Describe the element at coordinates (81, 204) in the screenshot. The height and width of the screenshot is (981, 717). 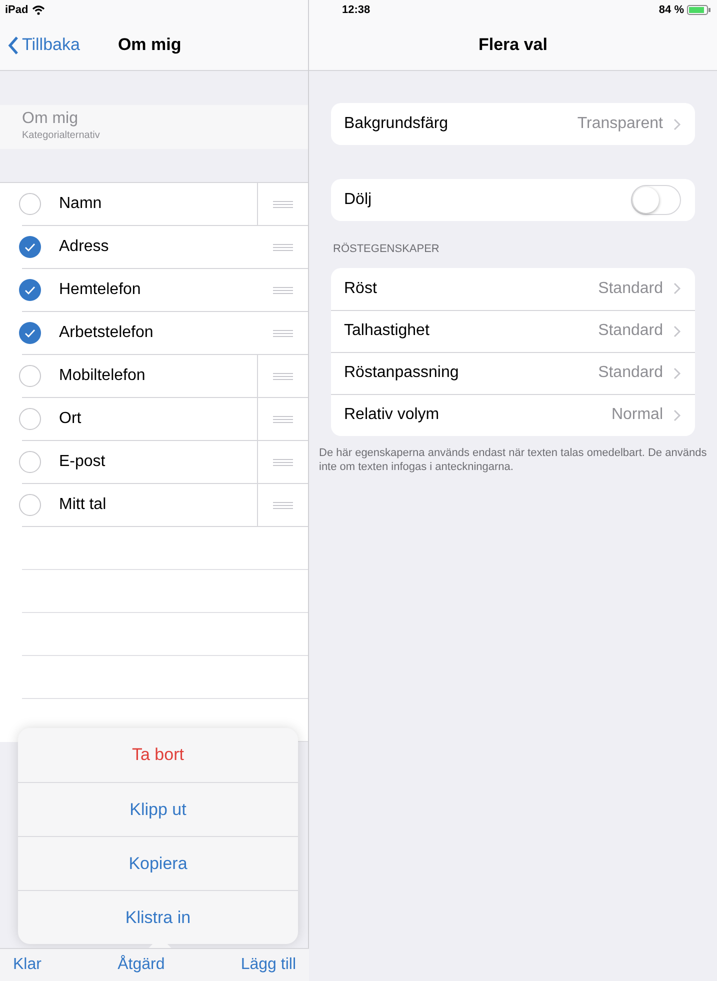
I see `item-label: Namn` at that location.